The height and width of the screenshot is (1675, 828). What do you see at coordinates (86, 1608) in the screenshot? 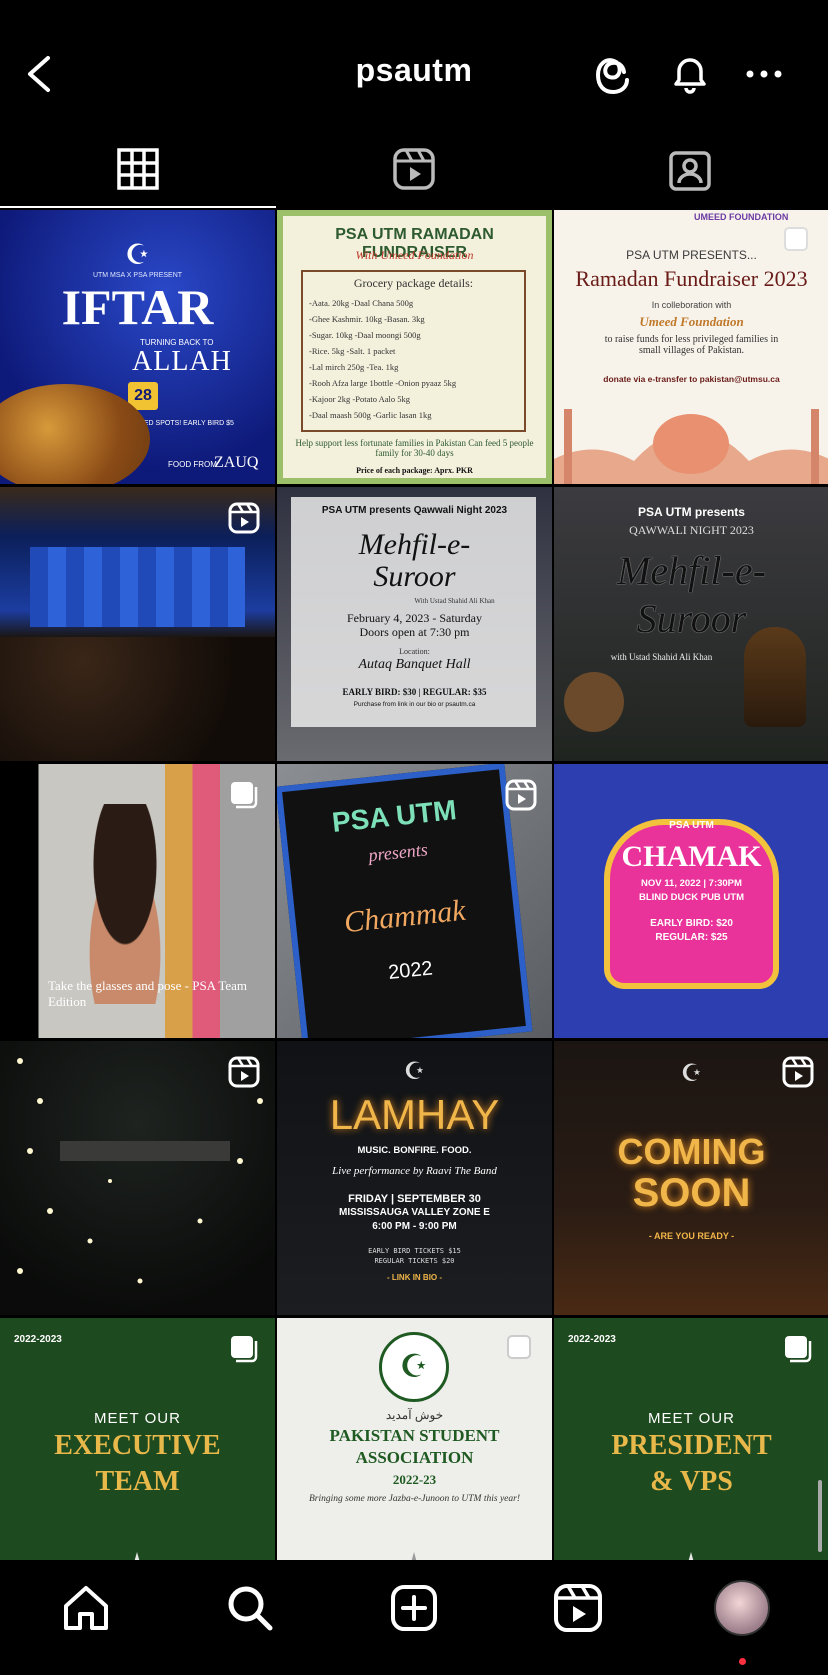
I see `home-icon` at bounding box center [86, 1608].